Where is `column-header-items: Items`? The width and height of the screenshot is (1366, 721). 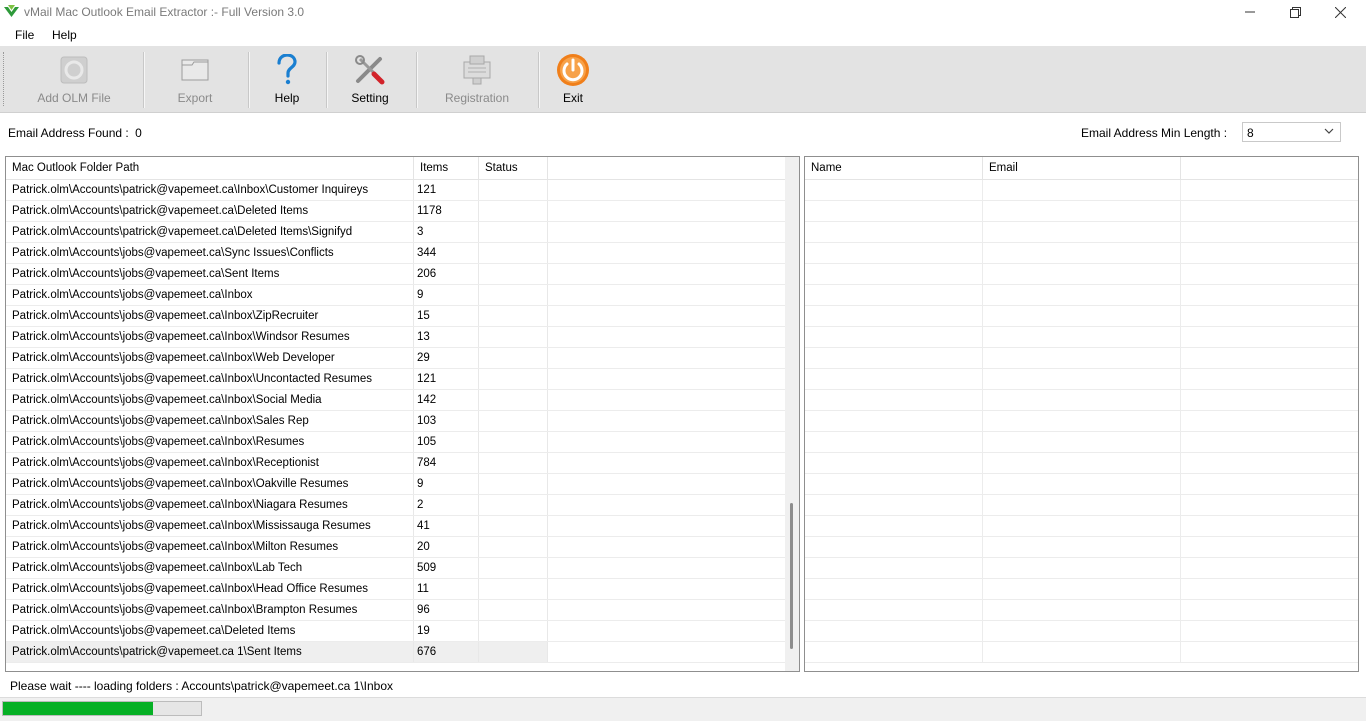 column-header-items: Items is located at coordinates (446, 168).